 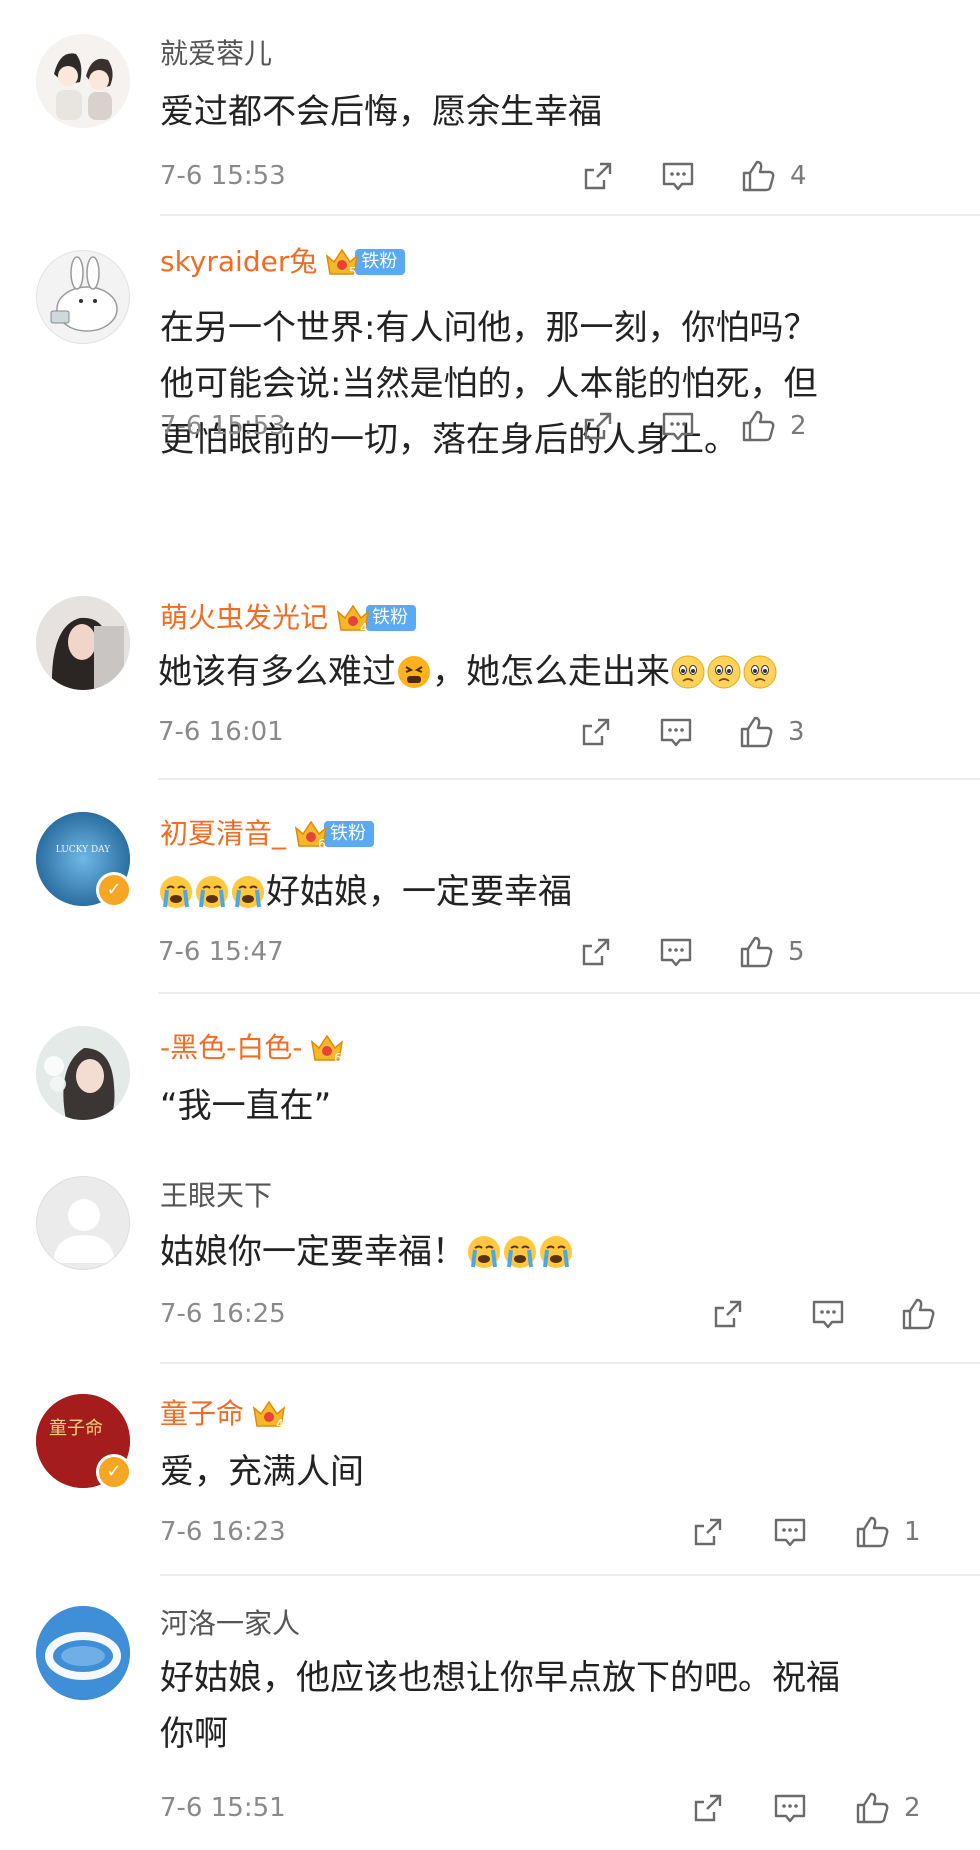 What do you see at coordinates (262, 1472) in the screenshot?
I see `comment-text: 爱，充满人间` at bounding box center [262, 1472].